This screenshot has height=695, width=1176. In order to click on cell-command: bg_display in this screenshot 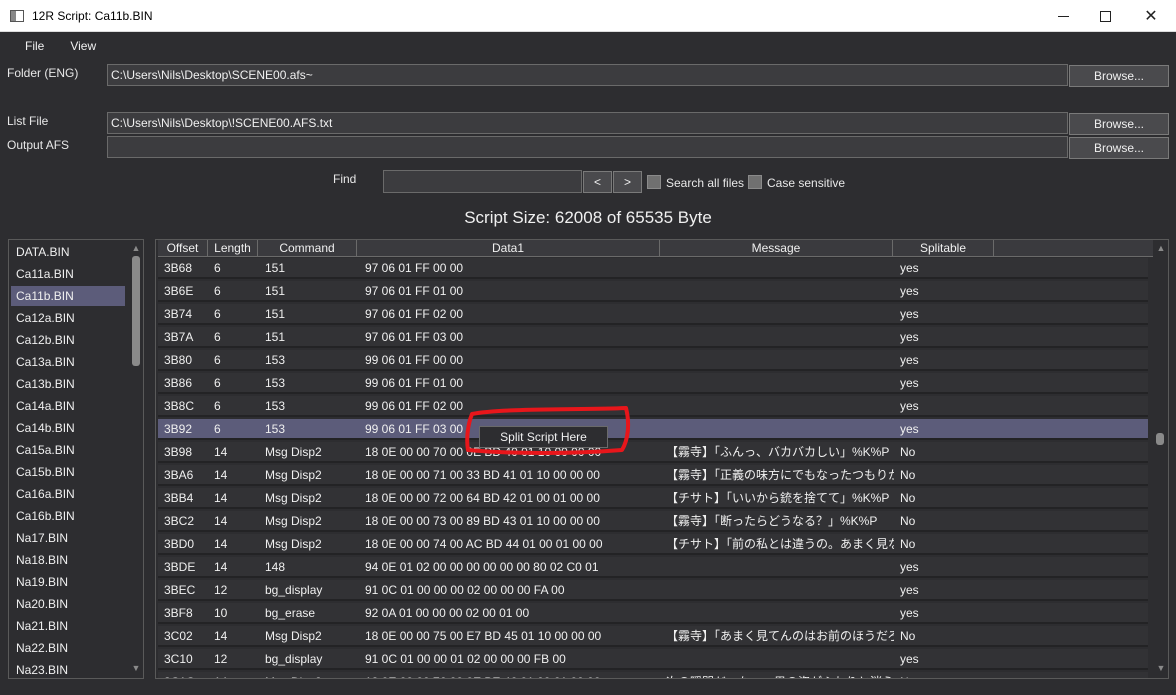, I will do `click(294, 590)`.